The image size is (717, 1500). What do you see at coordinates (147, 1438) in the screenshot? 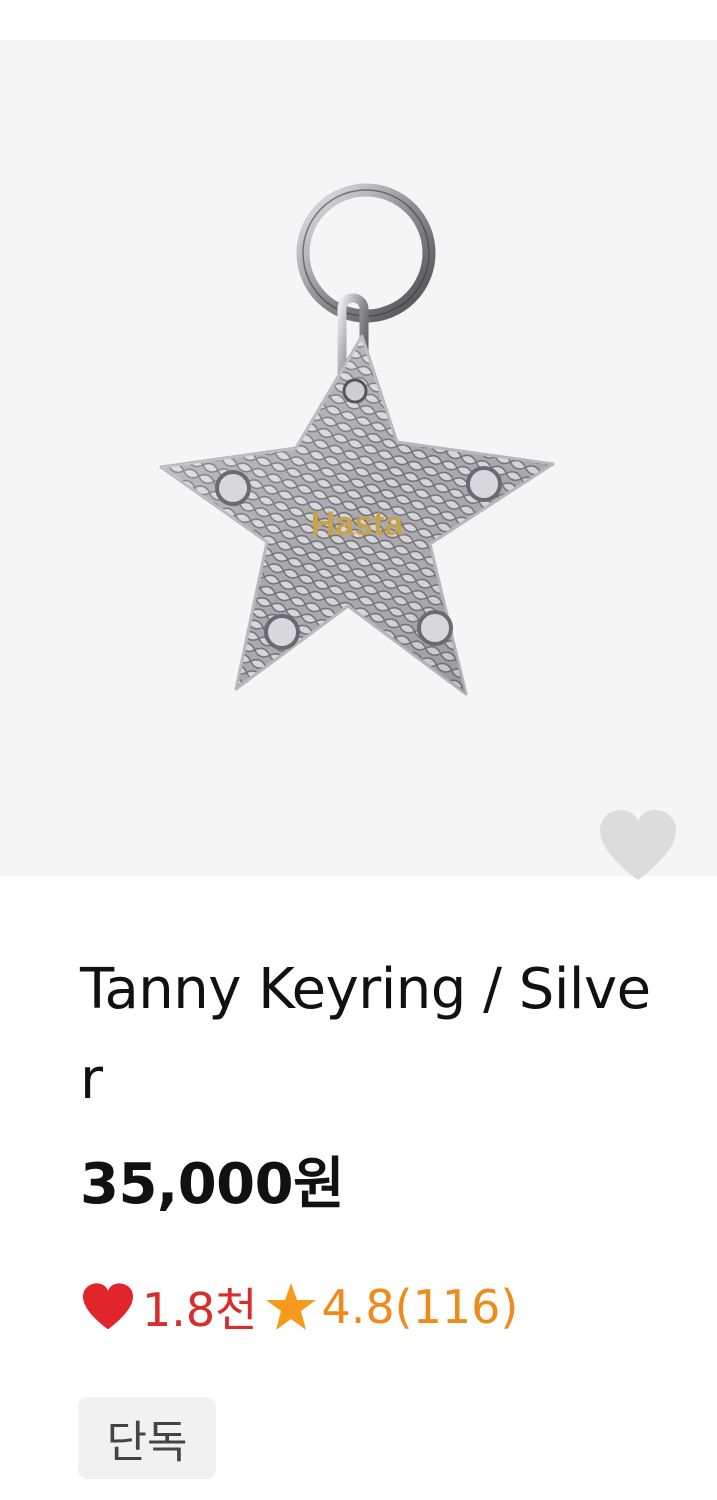
I see `exclusive-badge: 단독` at bounding box center [147, 1438].